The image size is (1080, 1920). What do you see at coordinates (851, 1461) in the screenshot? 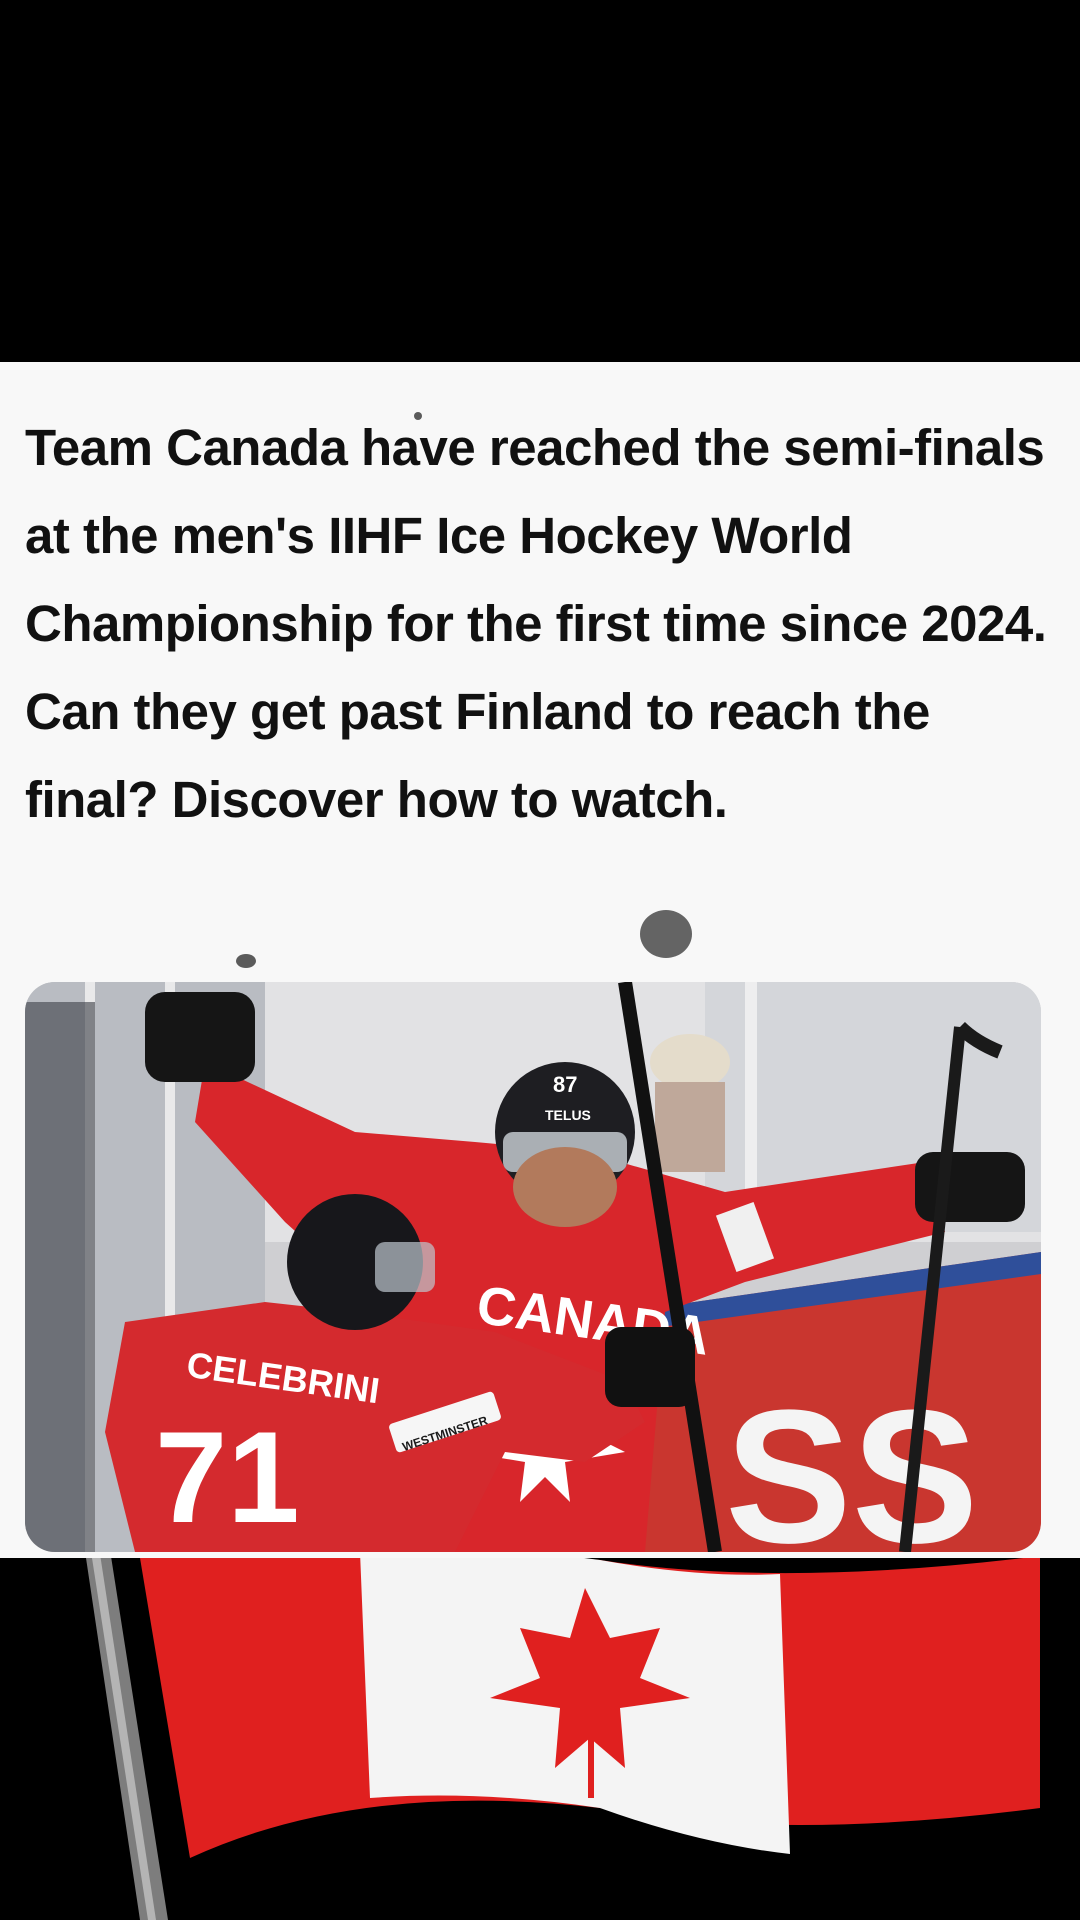
I see `board-text: SS` at bounding box center [851, 1461].